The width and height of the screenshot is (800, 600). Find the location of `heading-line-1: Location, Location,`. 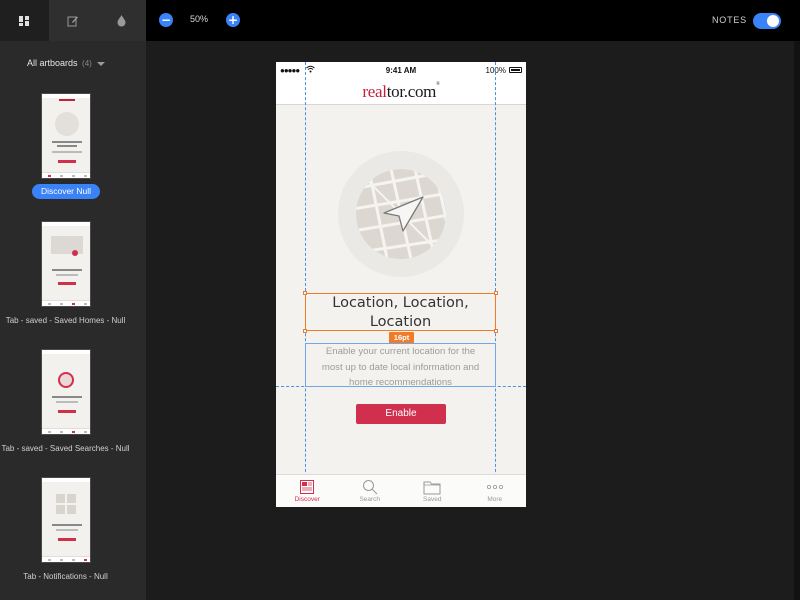

heading-line-1: Location, Location, is located at coordinates (400, 303).